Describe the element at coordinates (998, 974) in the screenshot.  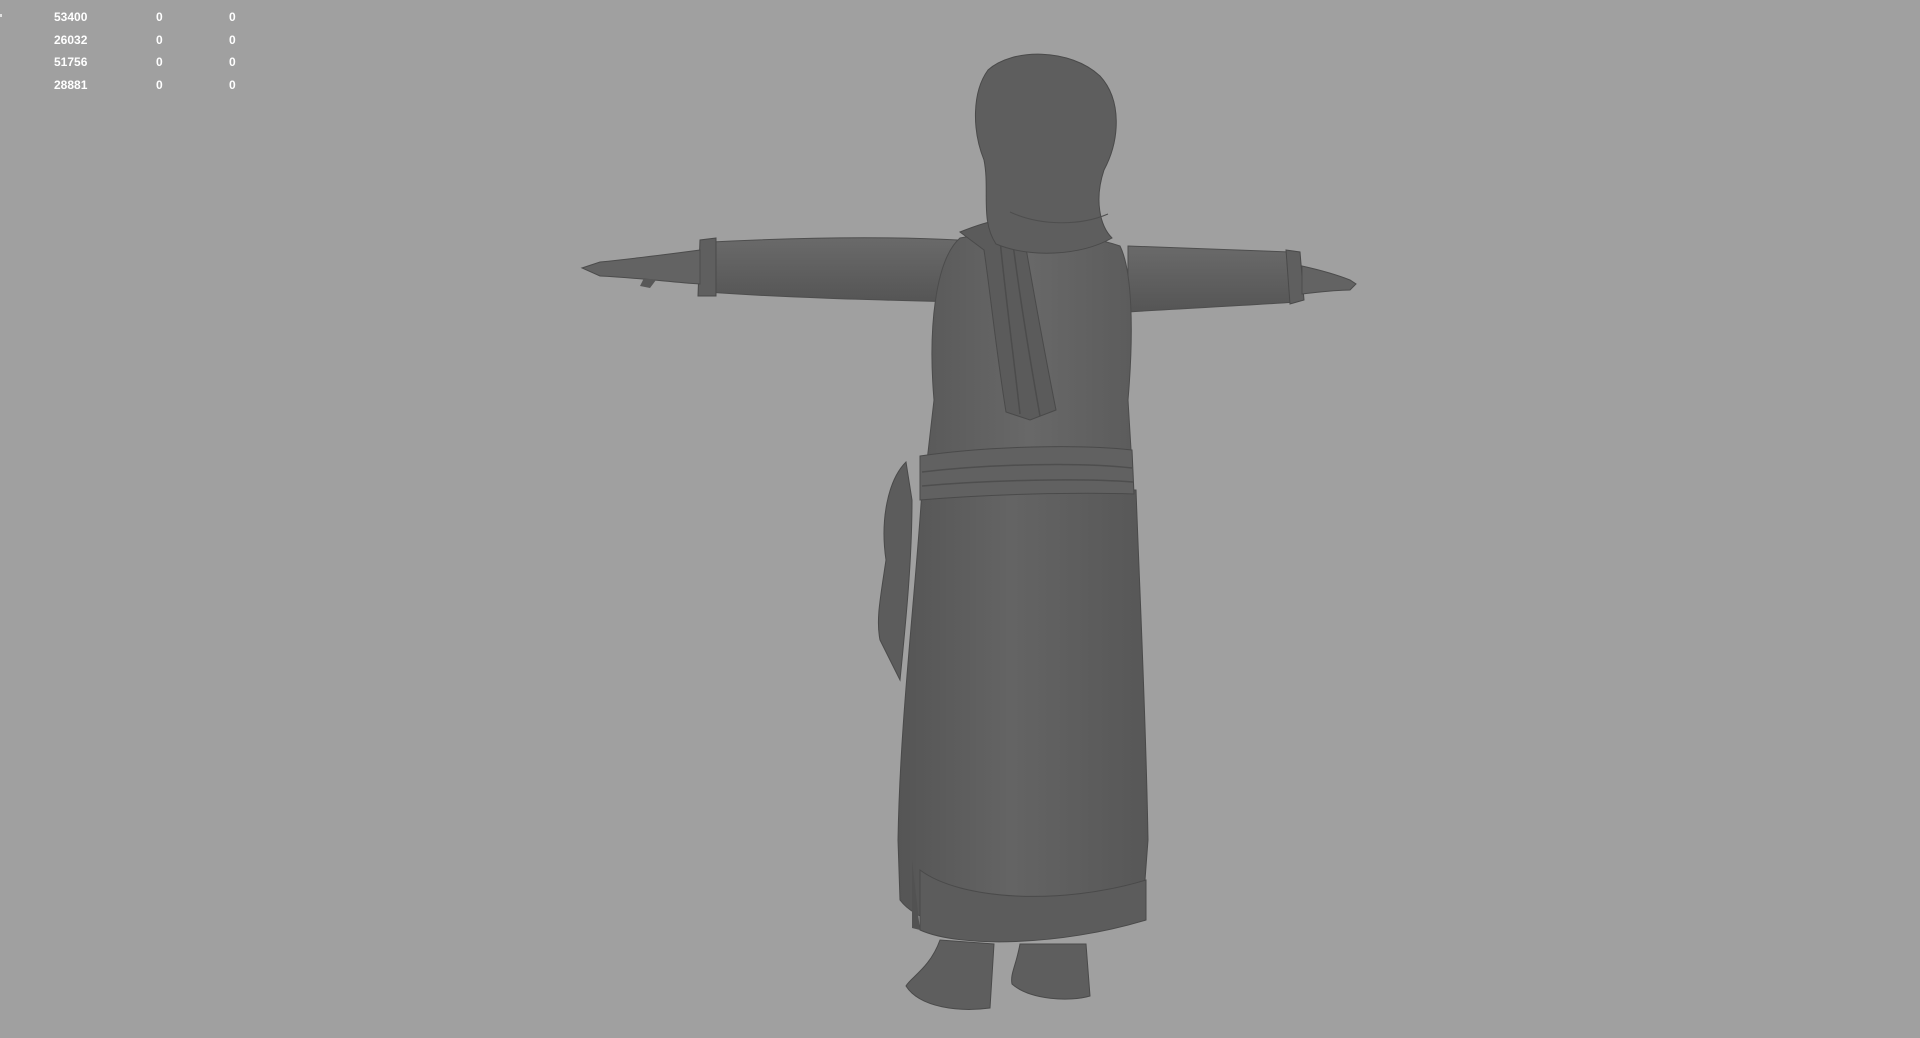
I see `feet` at that location.